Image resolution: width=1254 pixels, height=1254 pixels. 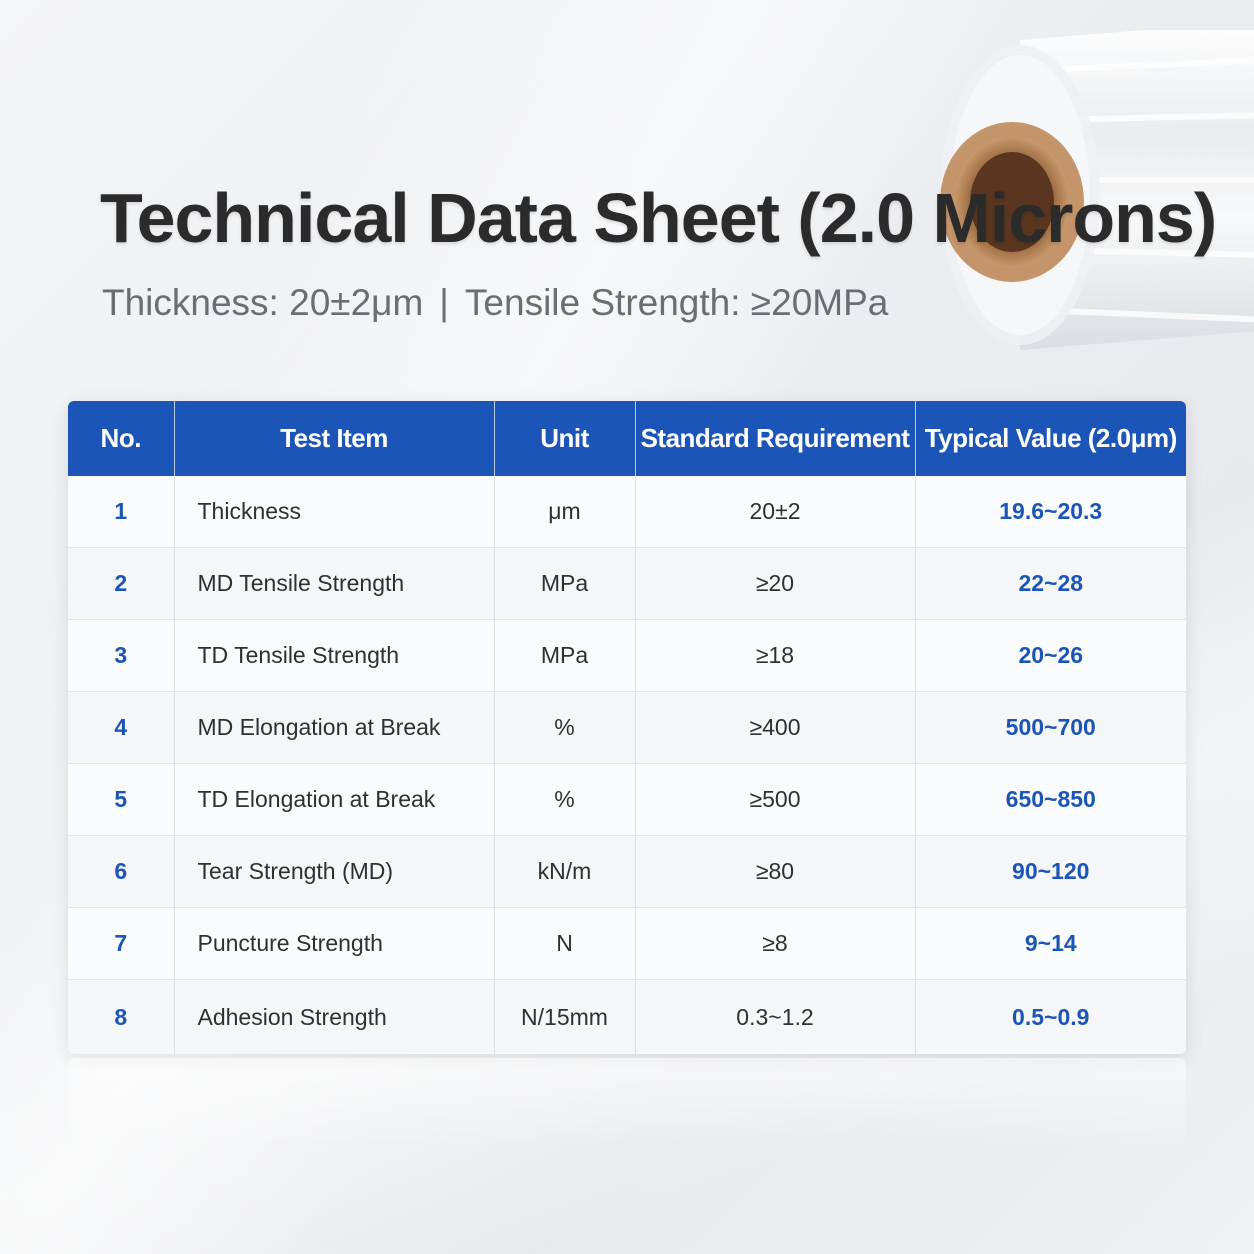 What do you see at coordinates (565, 871) in the screenshot?
I see `cell-unit: kN/m` at bounding box center [565, 871].